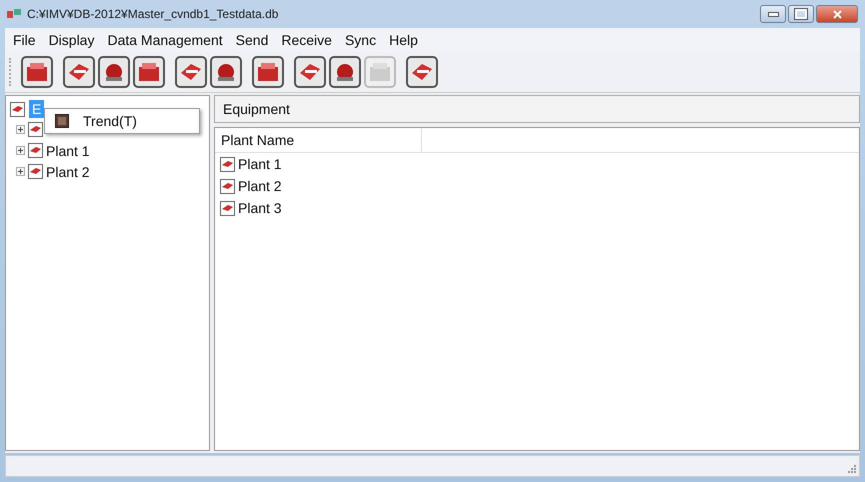  I want to click on window-title: C:¥IMV¥DB-2012¥Master_cvndb1_Testdata.db, so click(152, 14).